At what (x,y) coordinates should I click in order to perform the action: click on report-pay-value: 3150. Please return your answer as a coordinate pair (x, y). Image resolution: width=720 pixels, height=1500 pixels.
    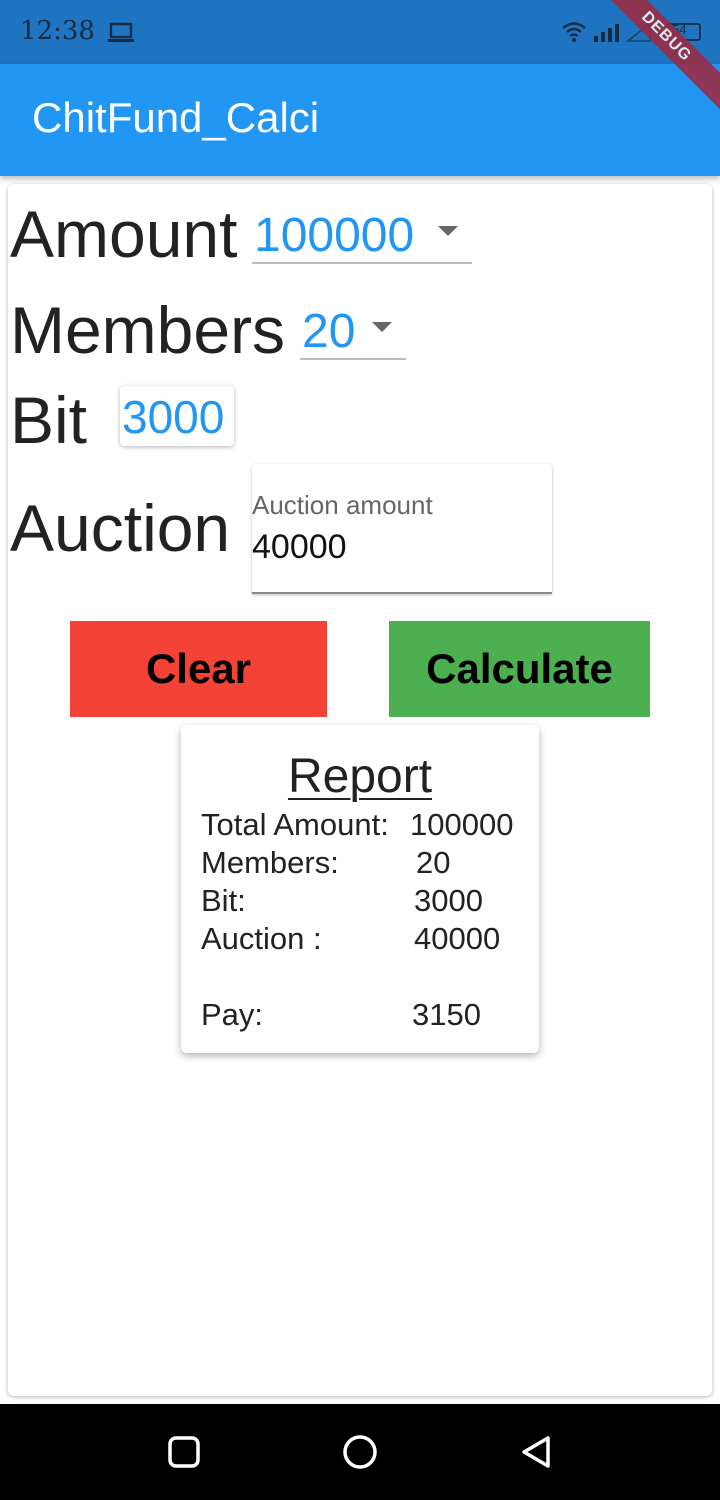
    Looking at the image, I should click on (446, 1014).